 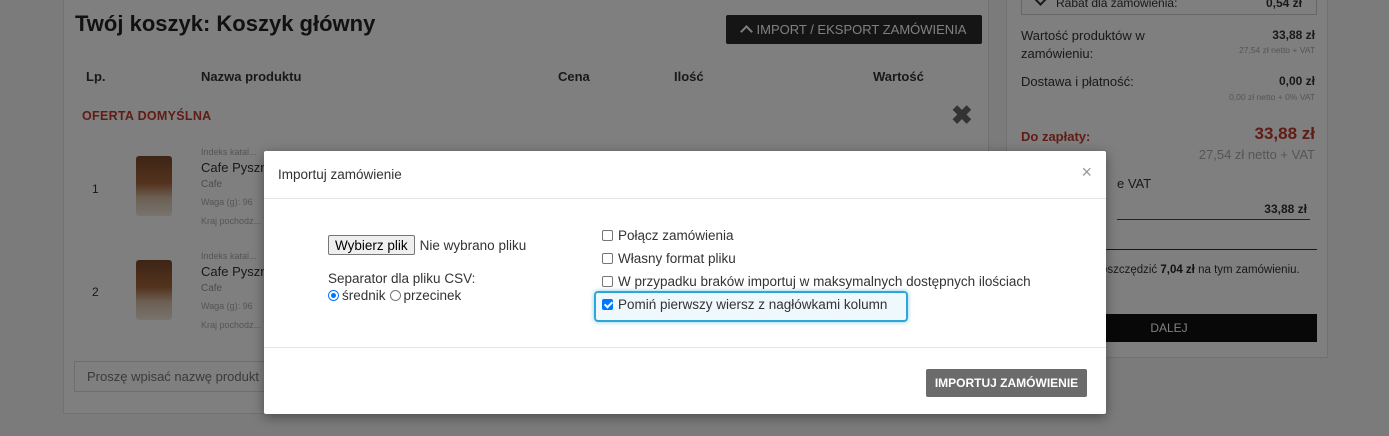 I want to click on option-own-format: Własny format pliku, so click(x=669, y=258).